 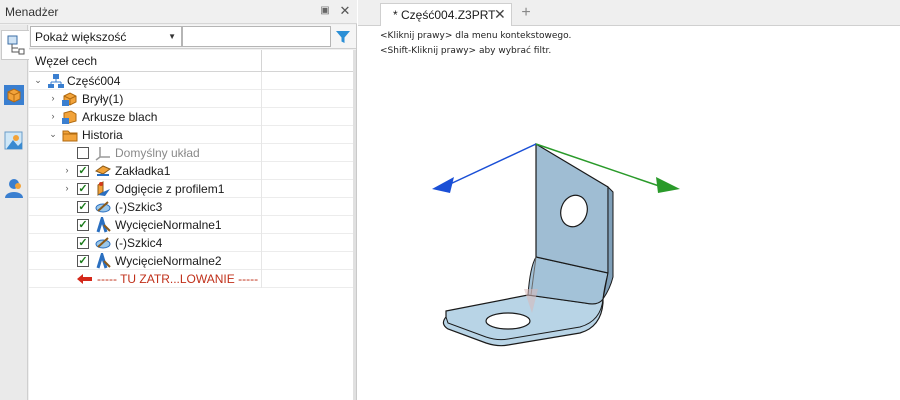 What do you see at coordinates (81, 37) in the screenshot?
I see `display-filter-value: Pokaż większość` at bounding box center [81, 37].